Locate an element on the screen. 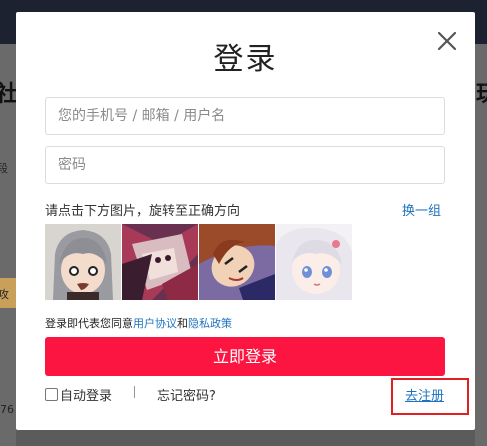 Image resolution: width=487 pixels, height=446 pixels. background-text-fragment: 攻 is located at coordinates (4, 294).